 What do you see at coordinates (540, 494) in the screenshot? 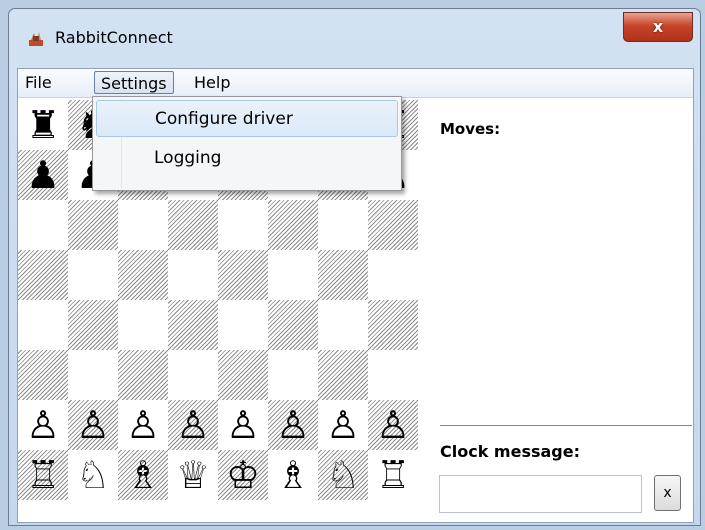
I see `clock-message-input` at bounding box center [540, 494].